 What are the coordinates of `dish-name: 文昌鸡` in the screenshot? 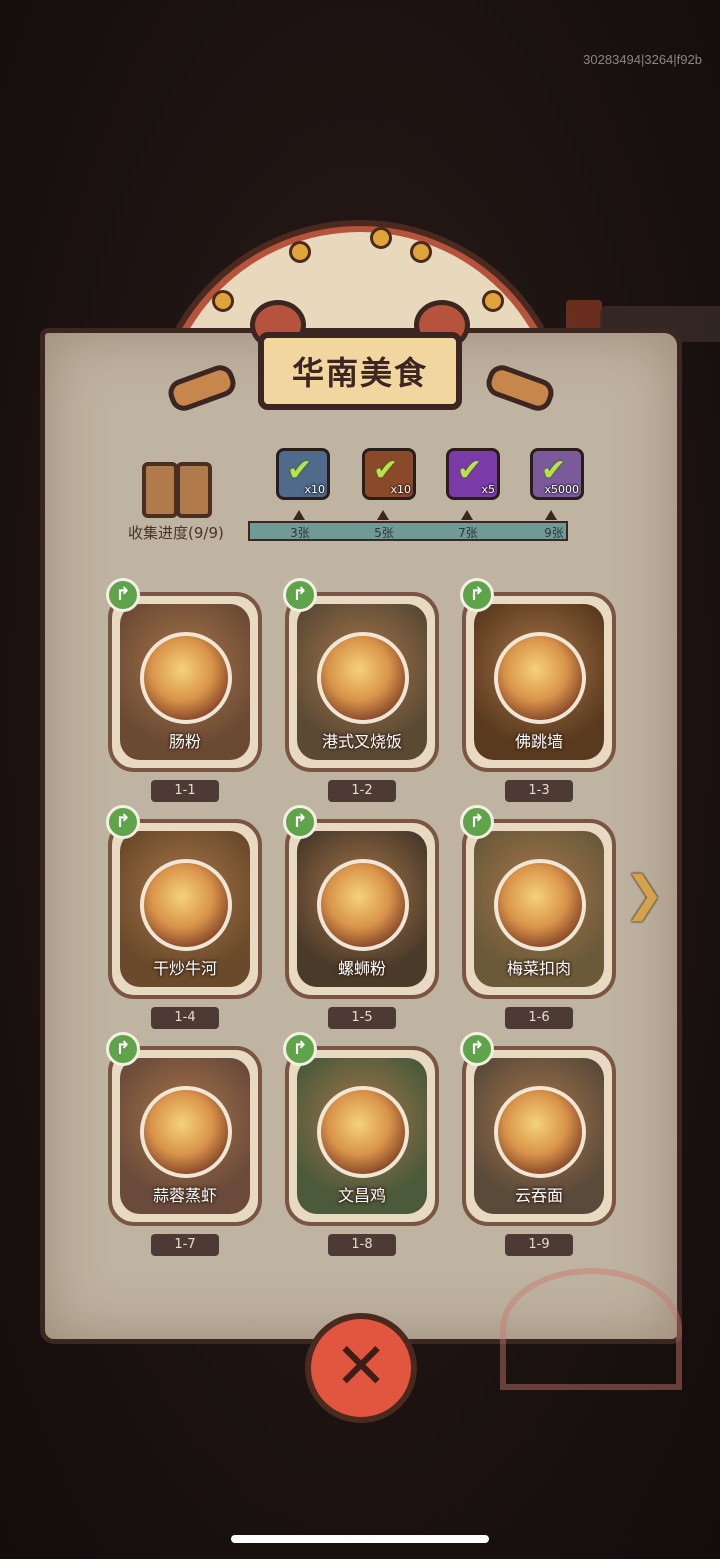 It's located at (361, 1195).